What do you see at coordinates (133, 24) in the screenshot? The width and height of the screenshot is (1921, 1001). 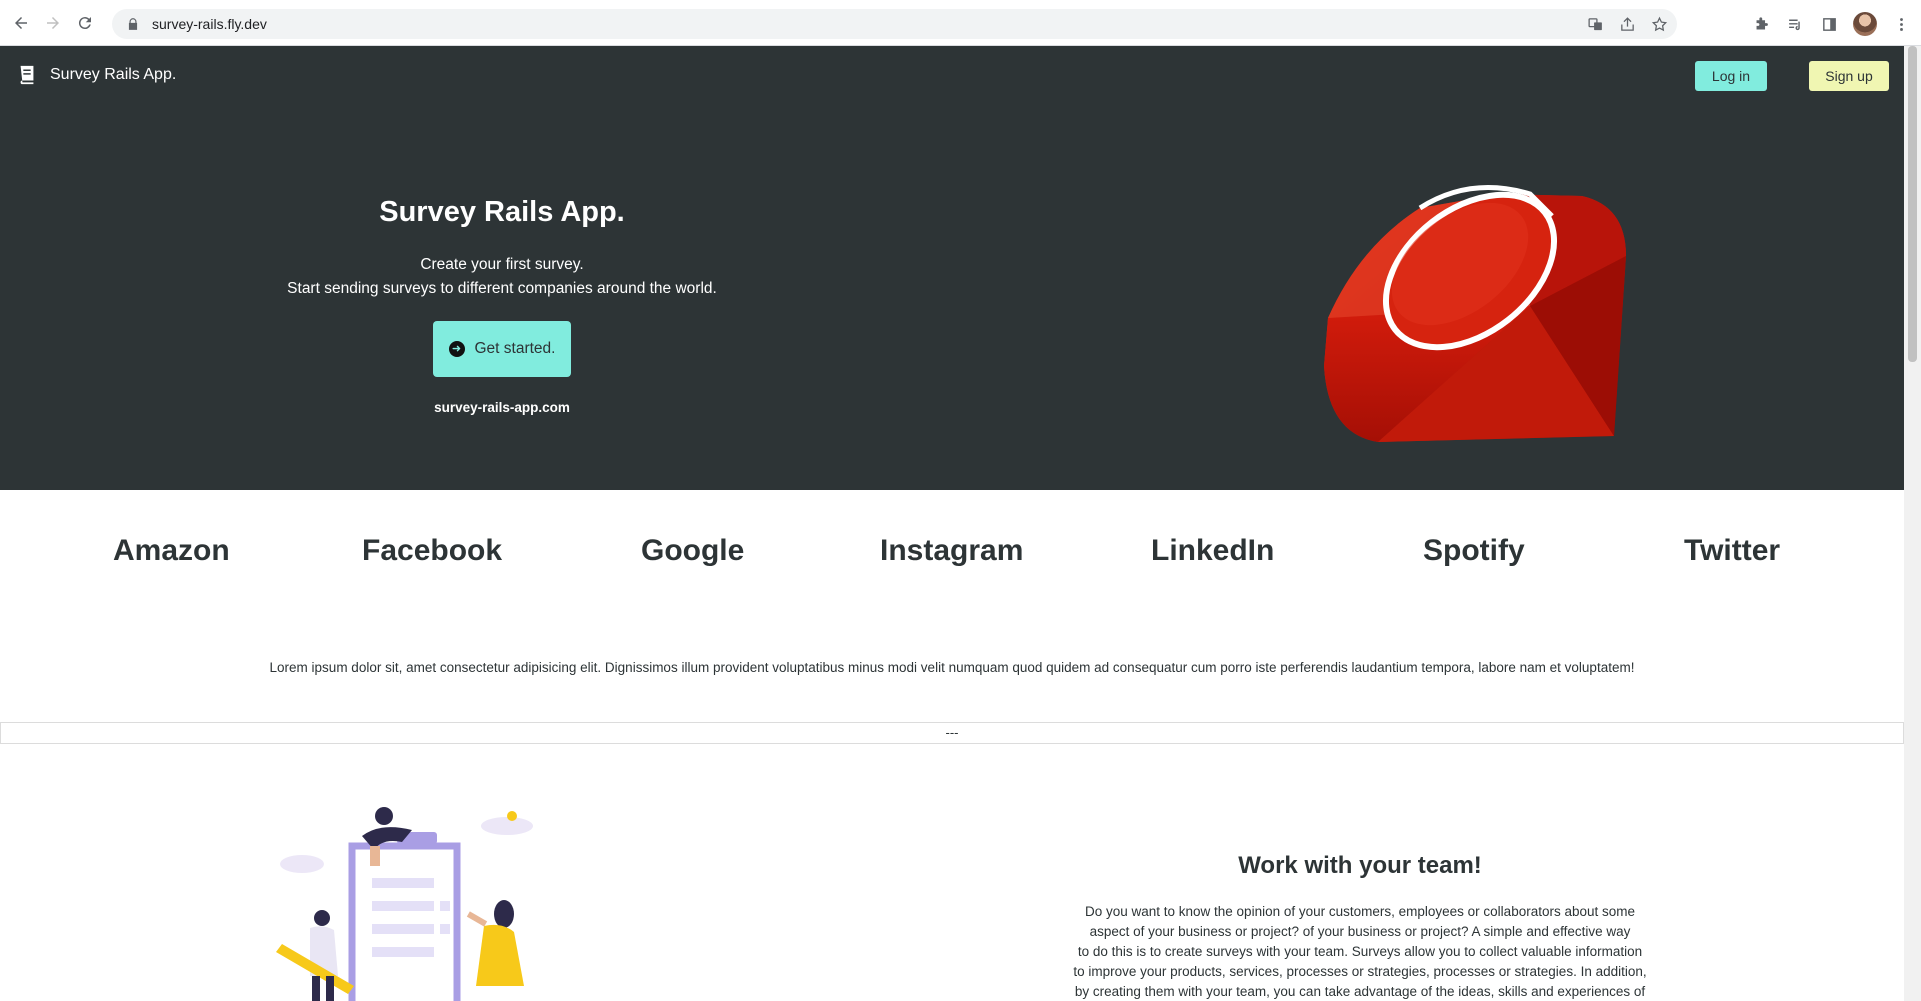 I see `lock-icon` at bounding box center [133, 24].